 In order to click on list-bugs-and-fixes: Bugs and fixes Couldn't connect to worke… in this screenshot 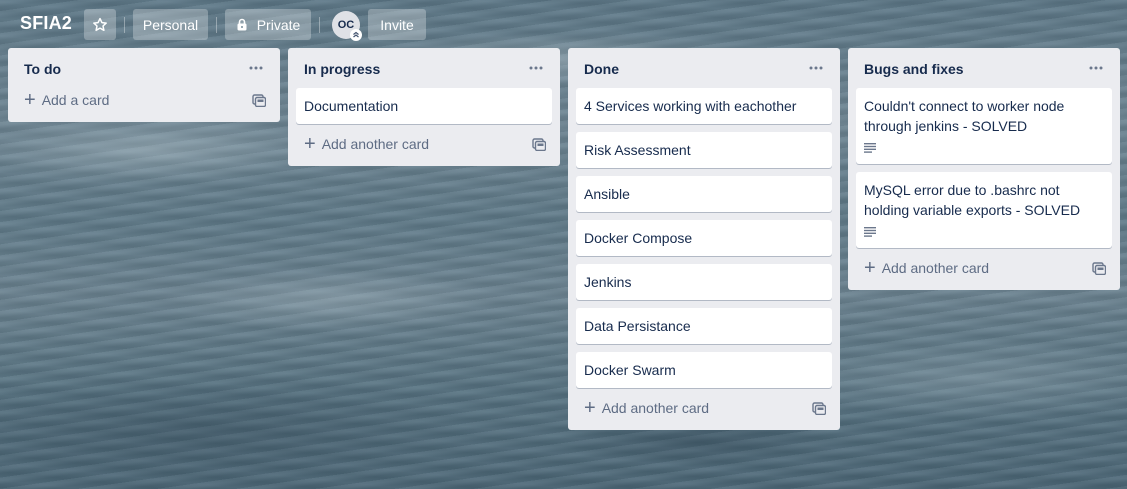, I will do `click(984, 169)`.